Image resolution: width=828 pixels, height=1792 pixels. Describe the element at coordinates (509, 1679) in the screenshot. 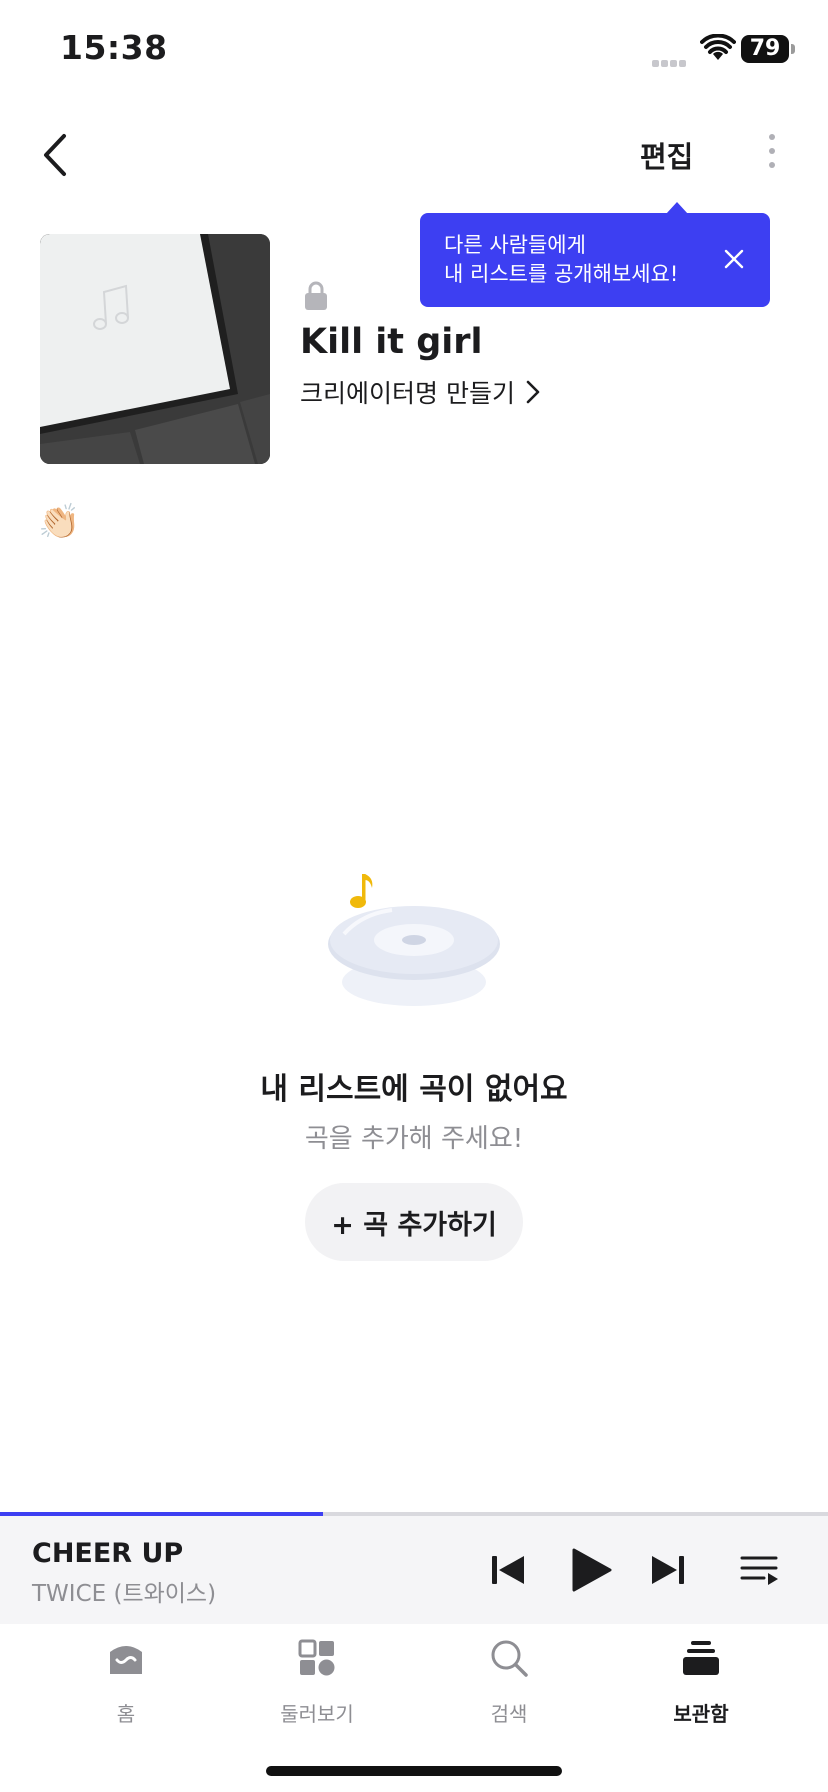

I see `tab-search: 검색` at that location.